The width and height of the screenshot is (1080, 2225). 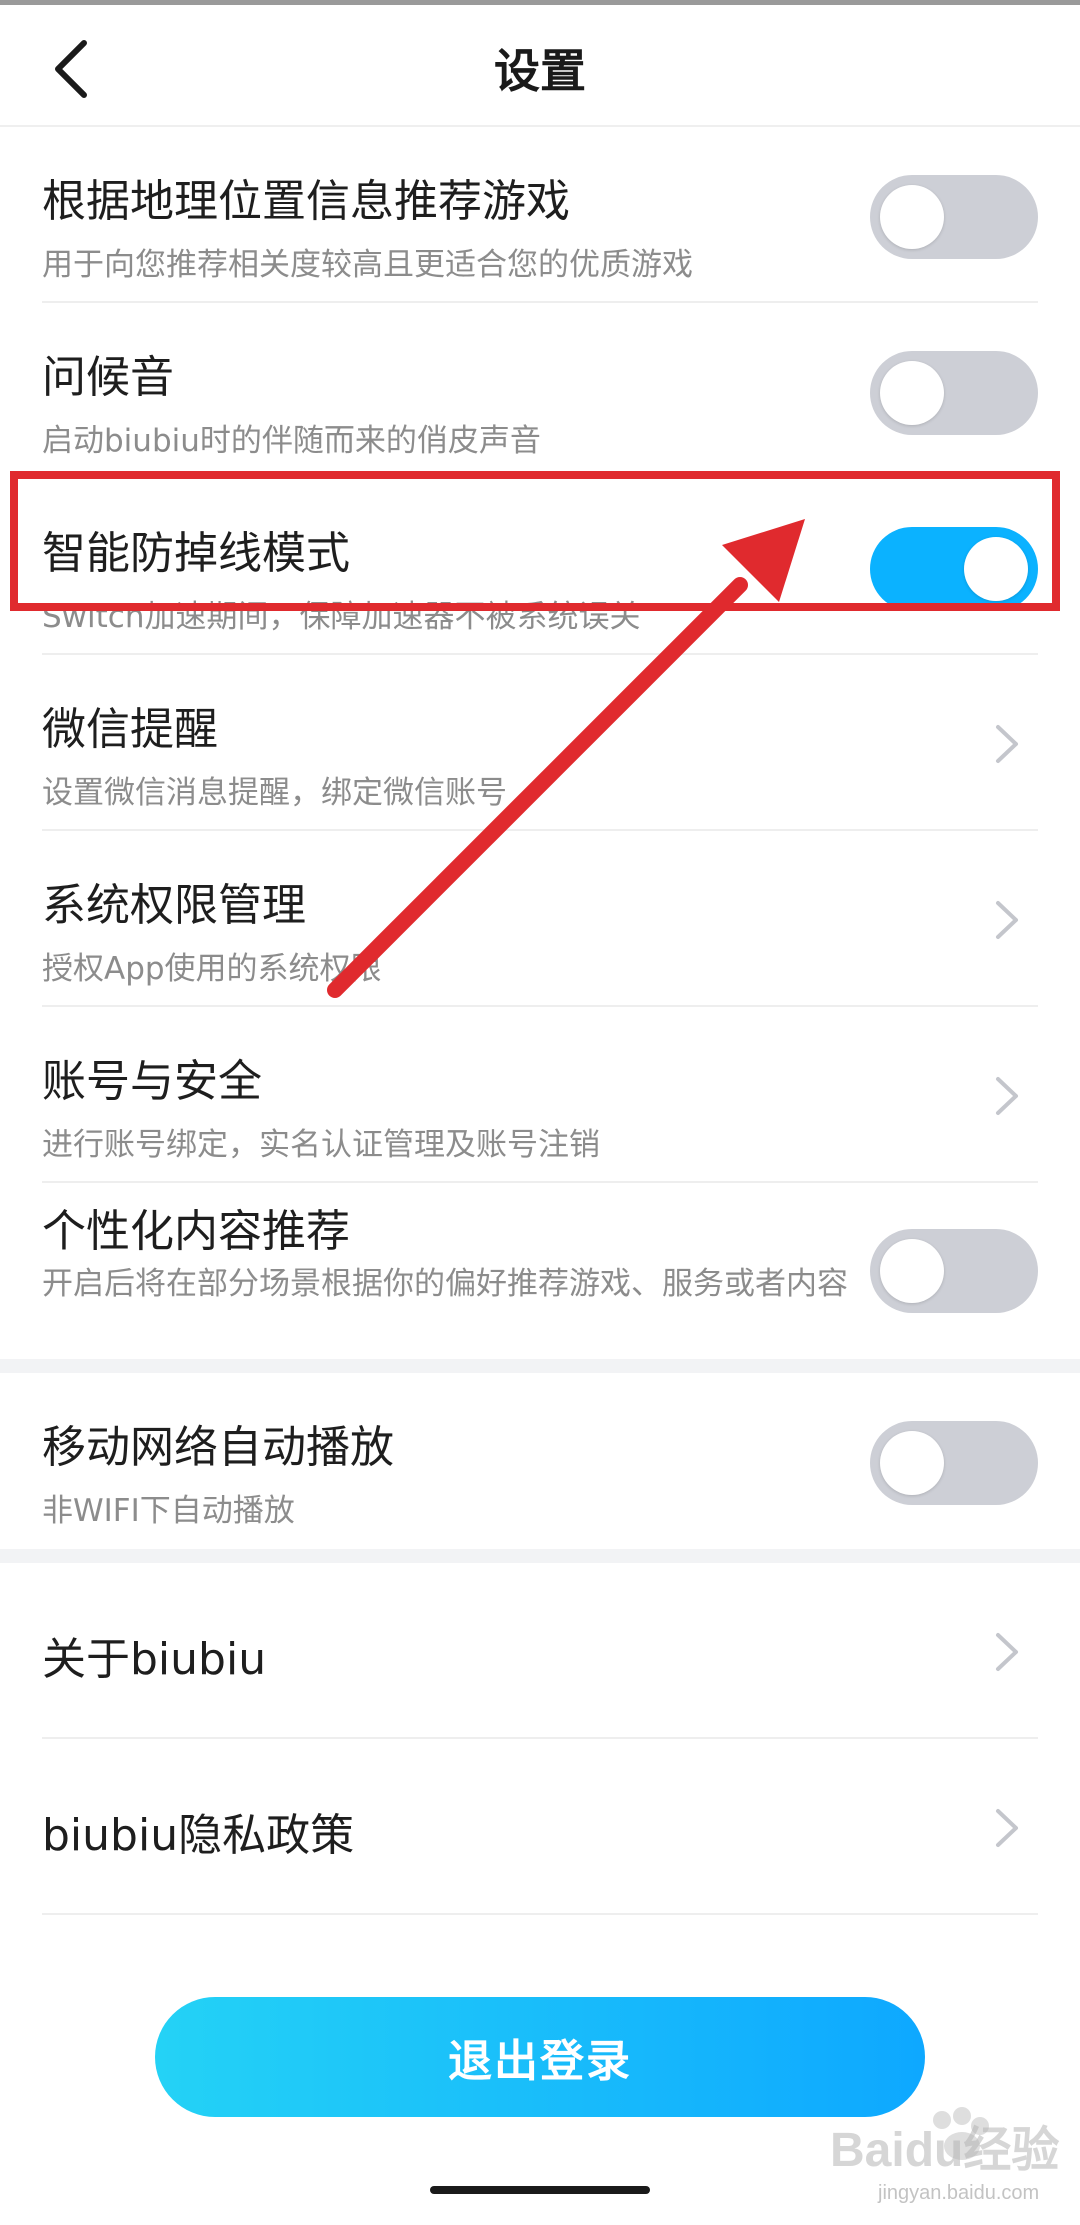 I want to click on greeting-sound-toggle, so click(x=954, y=393).